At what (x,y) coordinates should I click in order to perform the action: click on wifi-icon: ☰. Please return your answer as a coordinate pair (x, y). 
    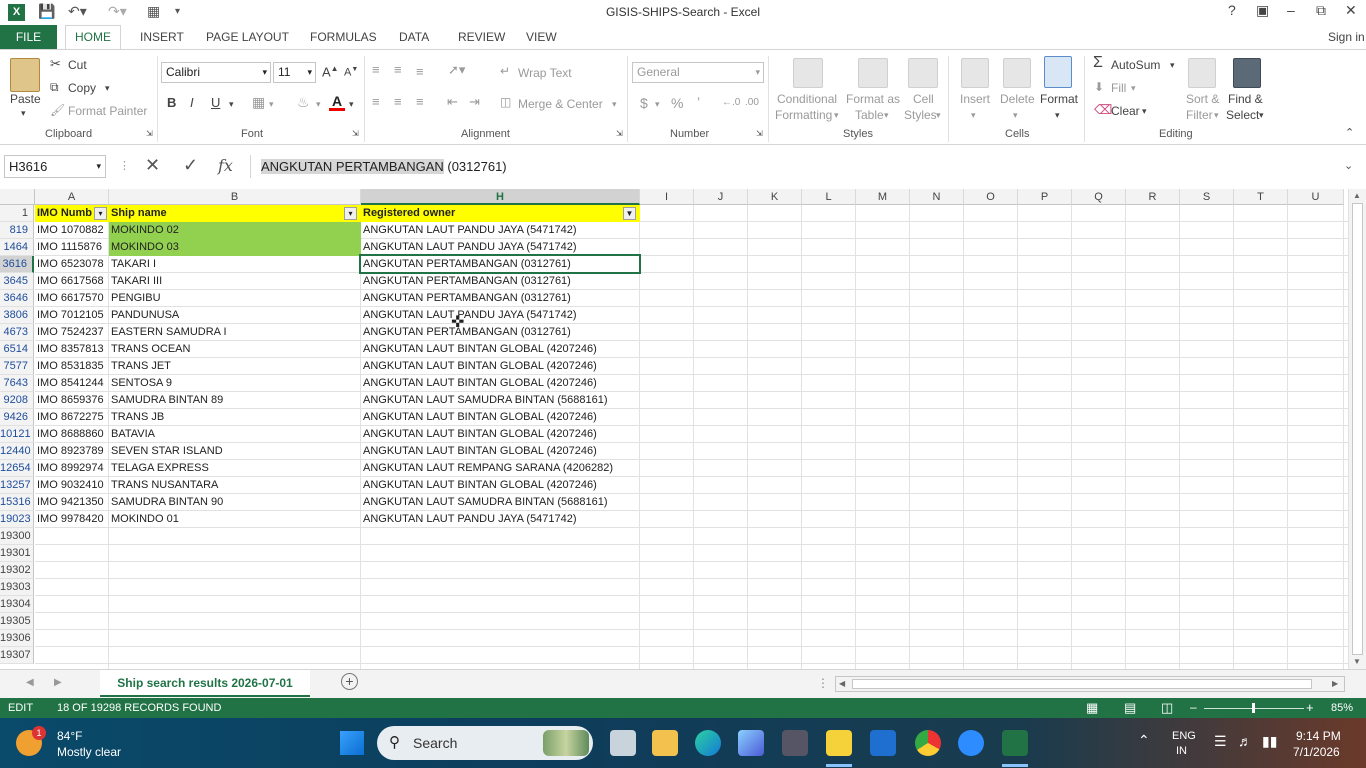
    Looking at the image, I should click on (1220, 741).